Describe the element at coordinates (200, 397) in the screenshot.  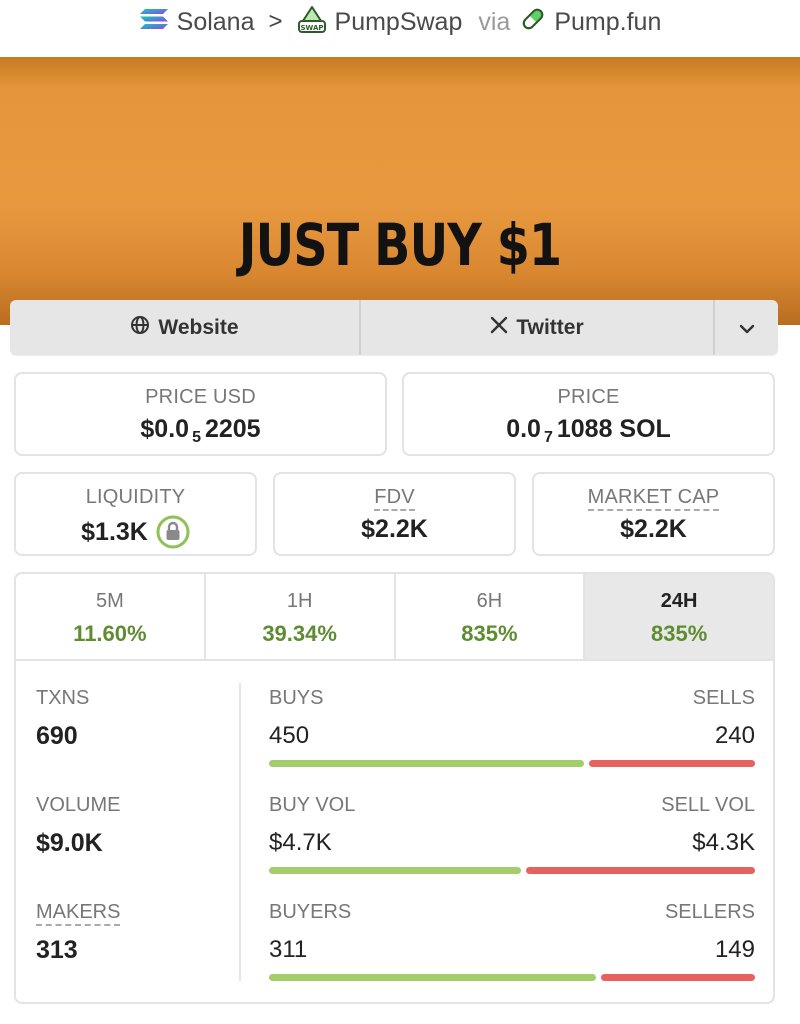
I see `price-usd-label: PRICE USD` at that location.